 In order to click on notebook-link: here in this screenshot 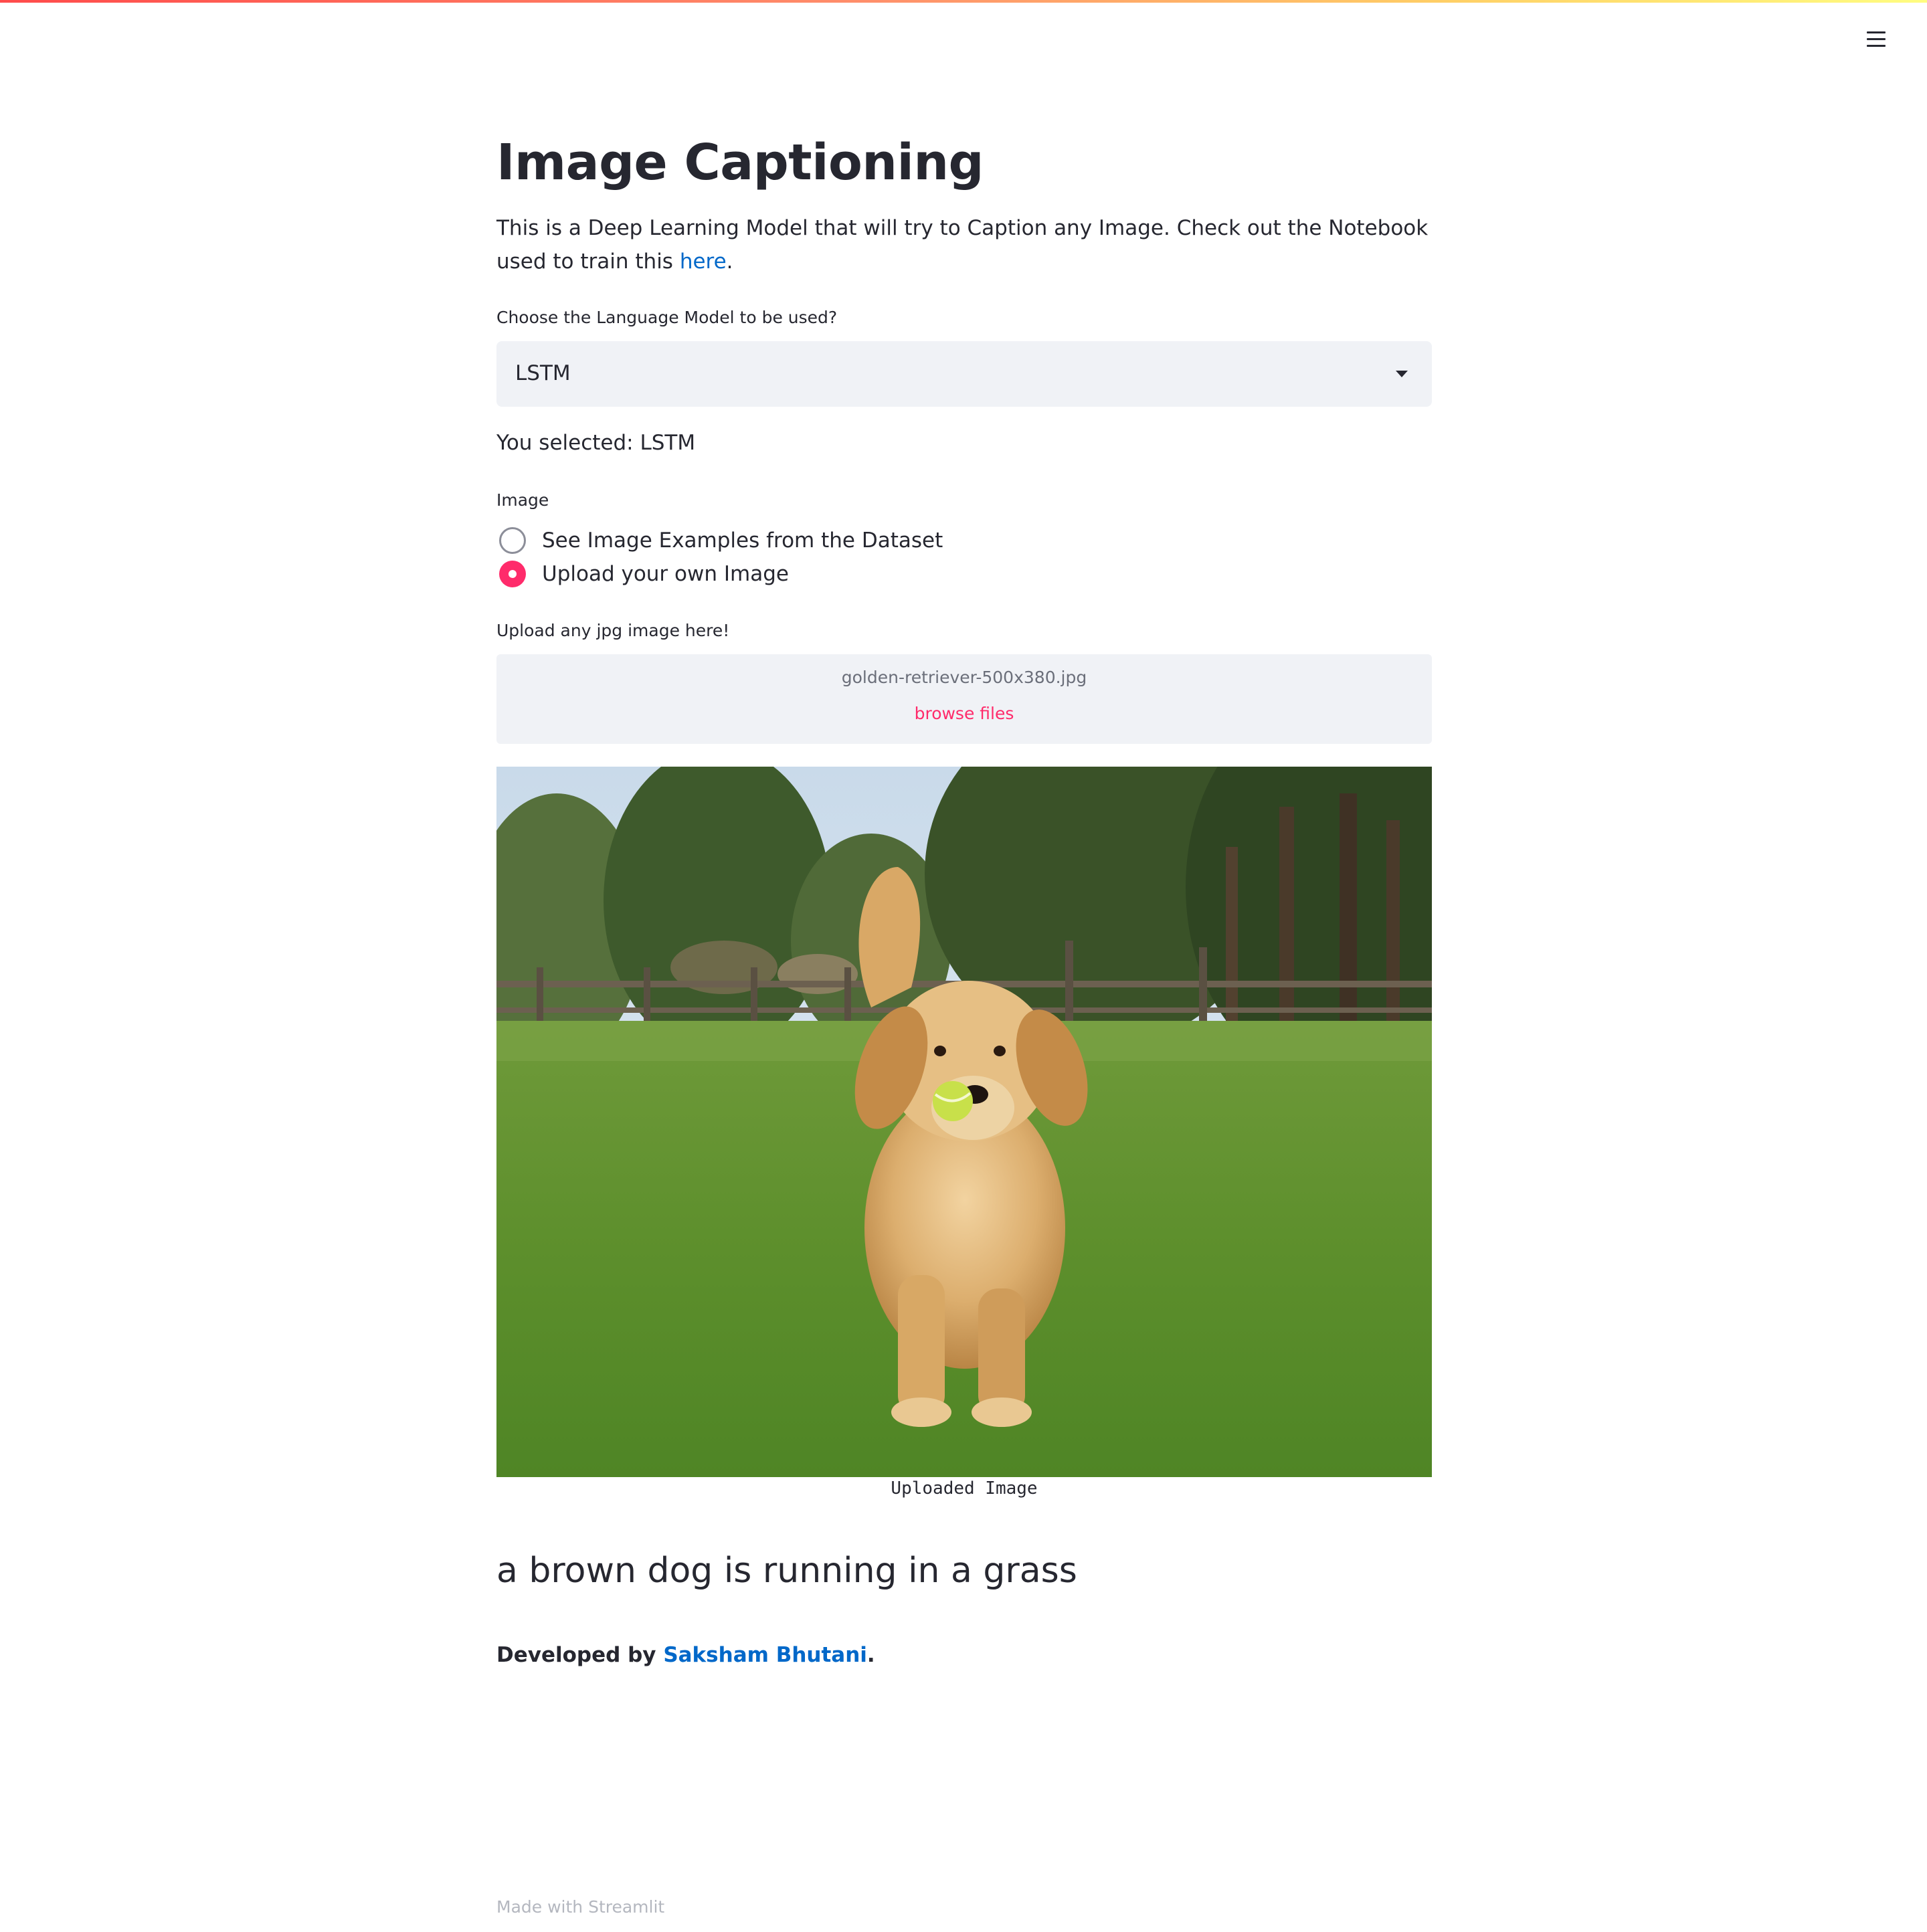, I will do `click(704, 262)`.